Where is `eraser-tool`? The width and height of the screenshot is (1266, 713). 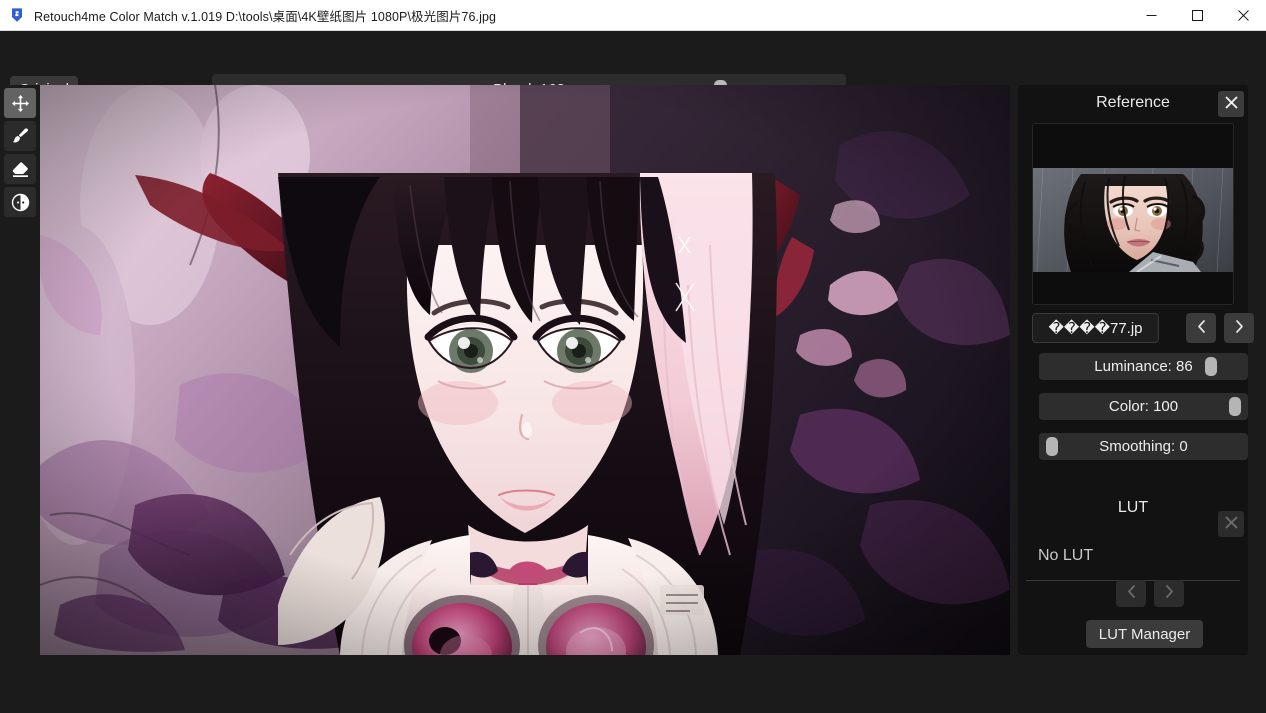
eraser-tool is located at coordinates (20, 169).